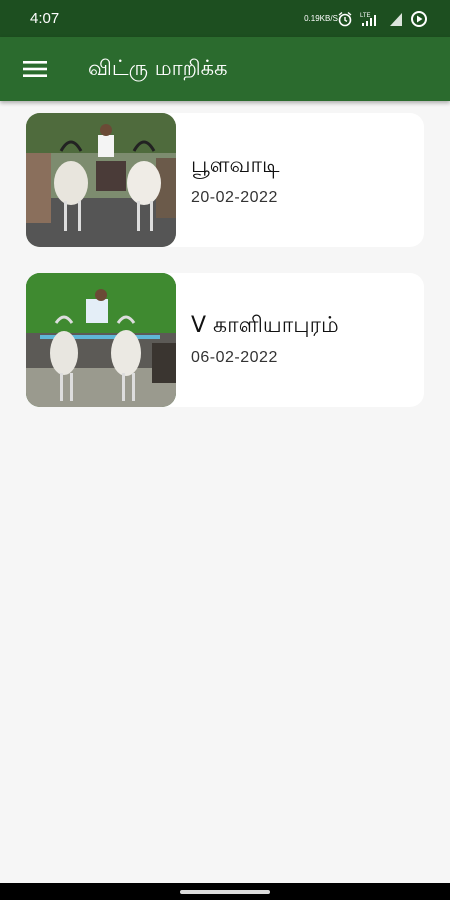 Image resolution: width=450 pixels, height=900 pixels. I want to click on status-icons: 0.19 KB/S LTE, so click(366, 19).